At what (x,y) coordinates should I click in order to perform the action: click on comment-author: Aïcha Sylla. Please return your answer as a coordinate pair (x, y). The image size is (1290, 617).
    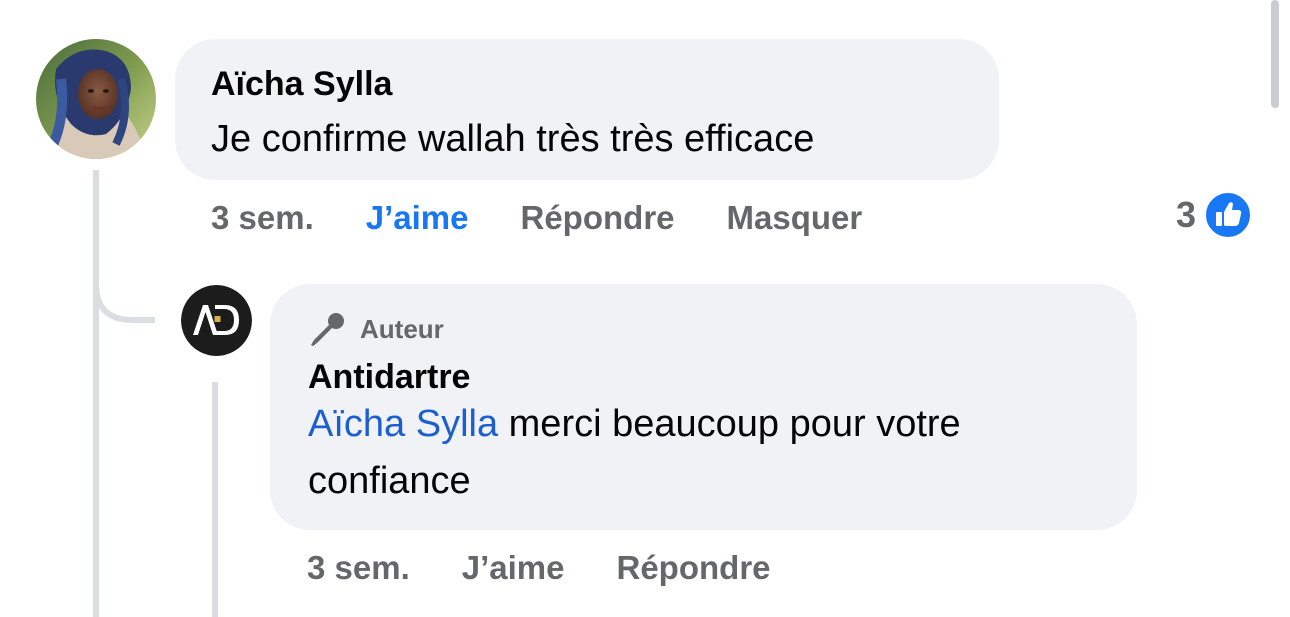
    Looking at the image, I should click on (587, 84).